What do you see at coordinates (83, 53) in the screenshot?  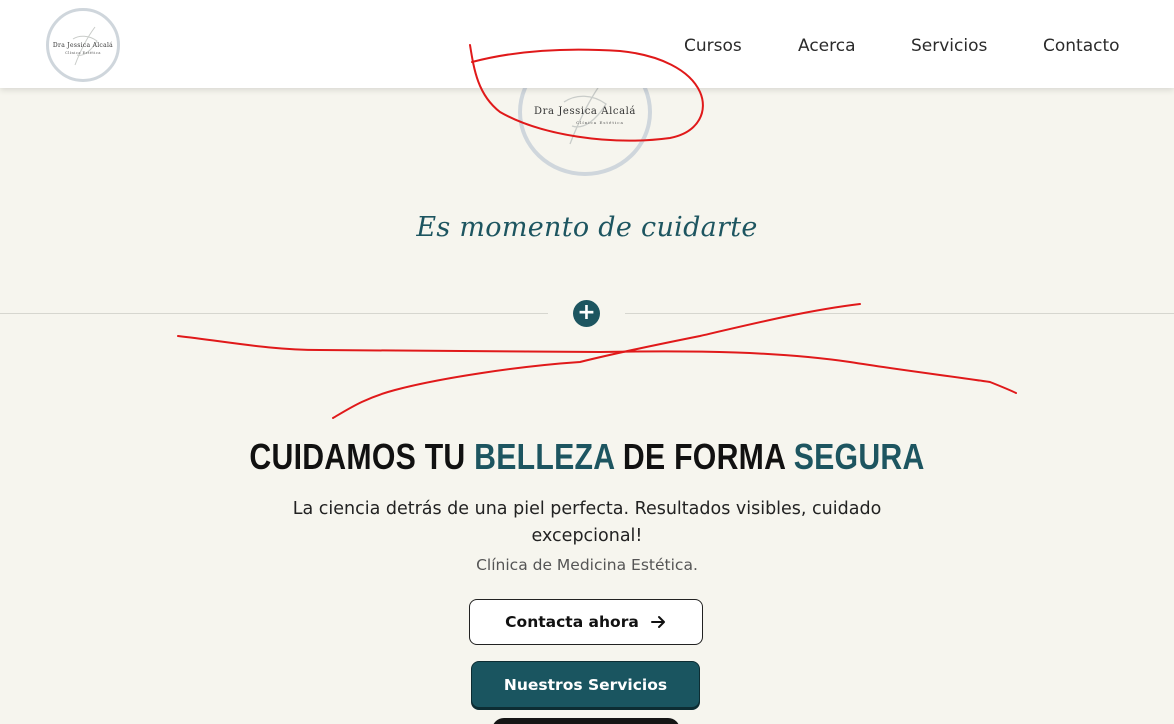 I see `header-logo-sub: Clínica Estética` at bounding box center [83, 53].